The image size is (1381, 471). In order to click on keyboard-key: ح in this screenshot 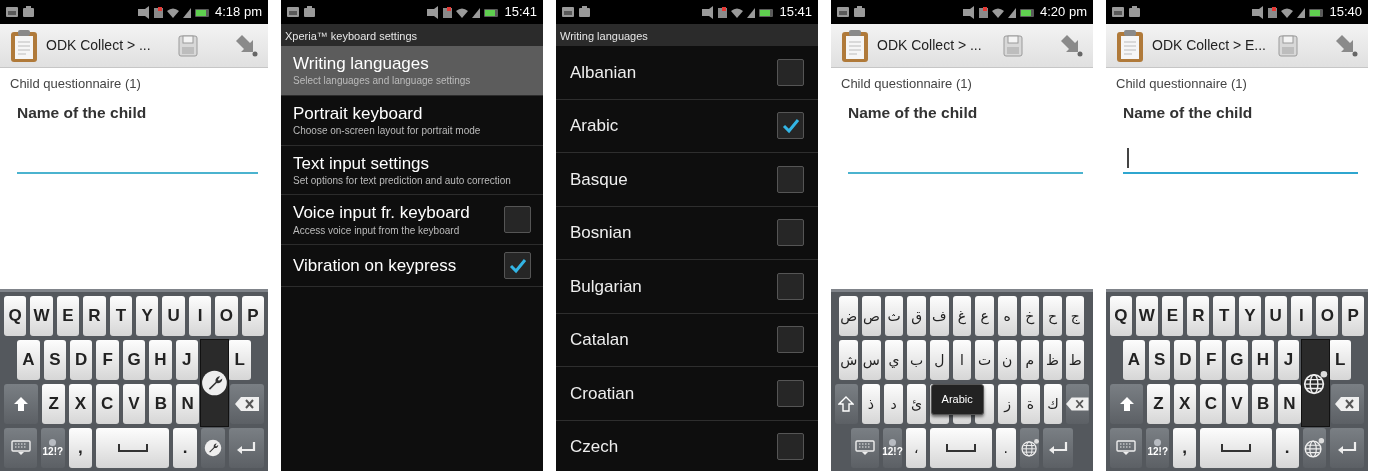, I will do `click(1052, 316)`.